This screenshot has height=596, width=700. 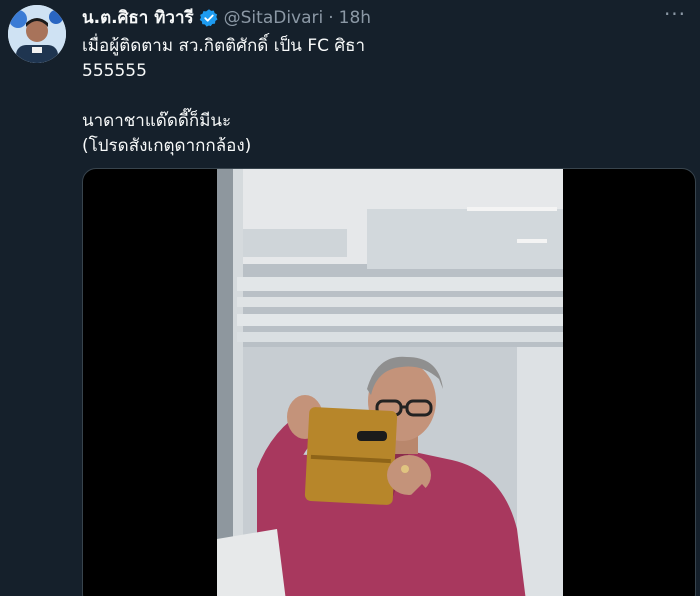 I want to click on tweet-text-line: นาดาชาแด๊ดดี๊ก็มีนะ, so click(x=157, y=121).